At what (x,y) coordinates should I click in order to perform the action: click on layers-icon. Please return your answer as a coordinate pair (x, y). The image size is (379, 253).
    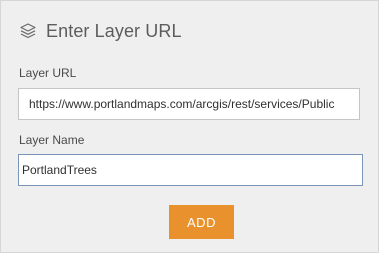
    Looking at the image, I should click on (28, 31).